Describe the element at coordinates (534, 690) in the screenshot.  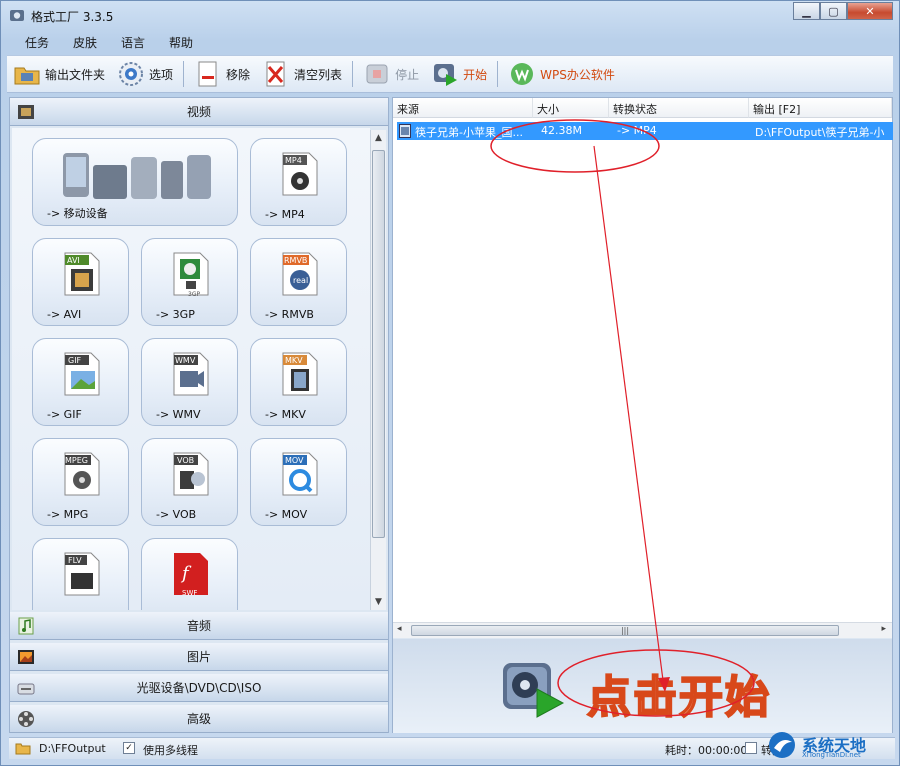
I see `start-convert-icon` at that location.